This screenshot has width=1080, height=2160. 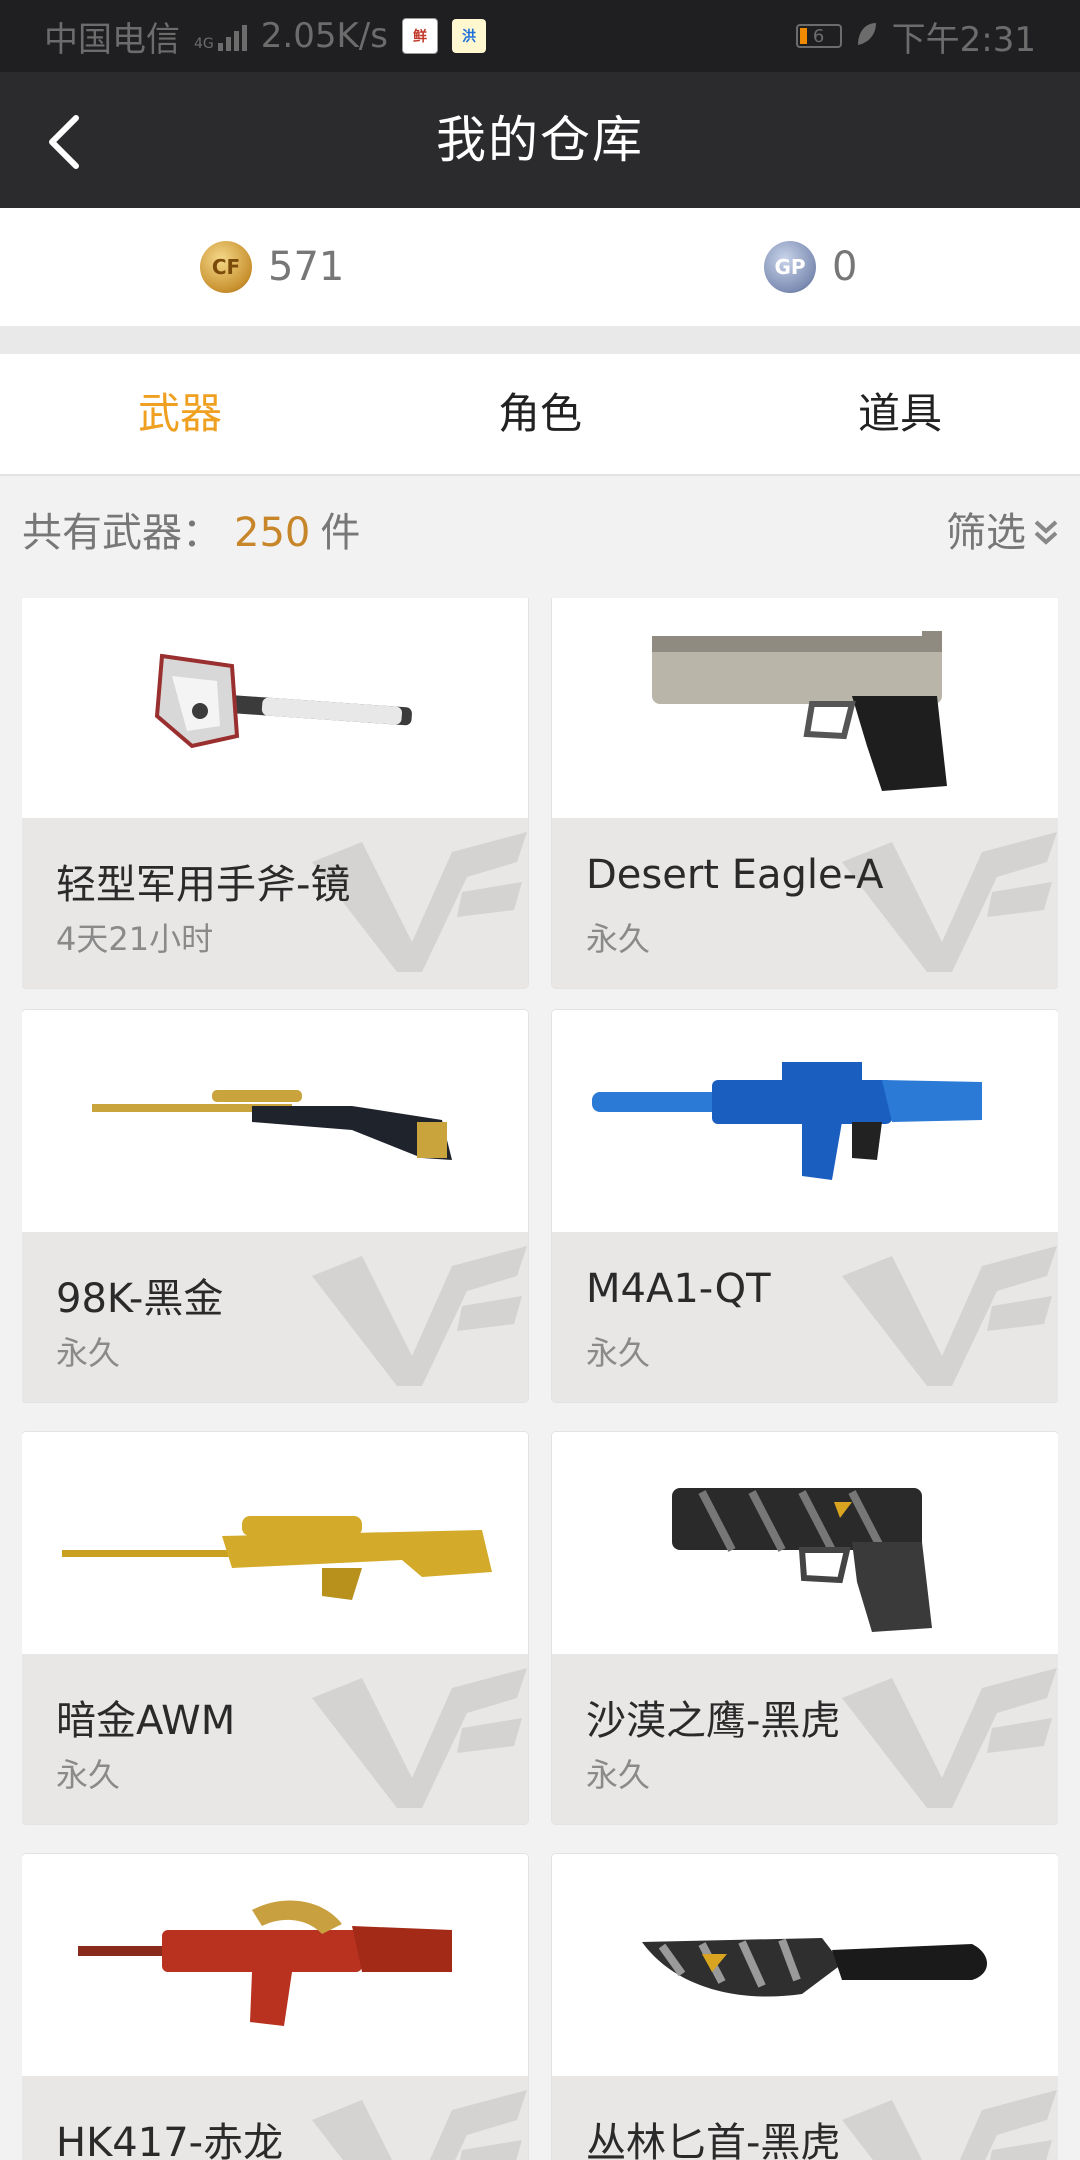 What do you see at coordinates (283, 701) in the screenshot?
I see `axe-icon` at bounding box center [283, 701].